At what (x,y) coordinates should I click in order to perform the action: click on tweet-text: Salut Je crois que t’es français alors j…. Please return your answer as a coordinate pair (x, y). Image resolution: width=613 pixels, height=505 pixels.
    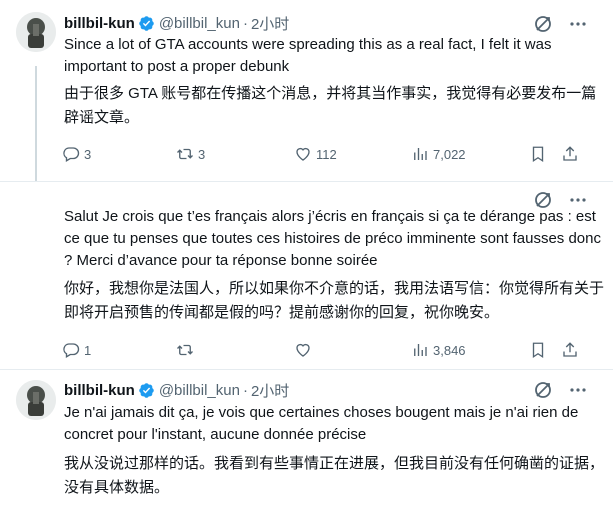
    Looking at the image, I should click on (332, 238).